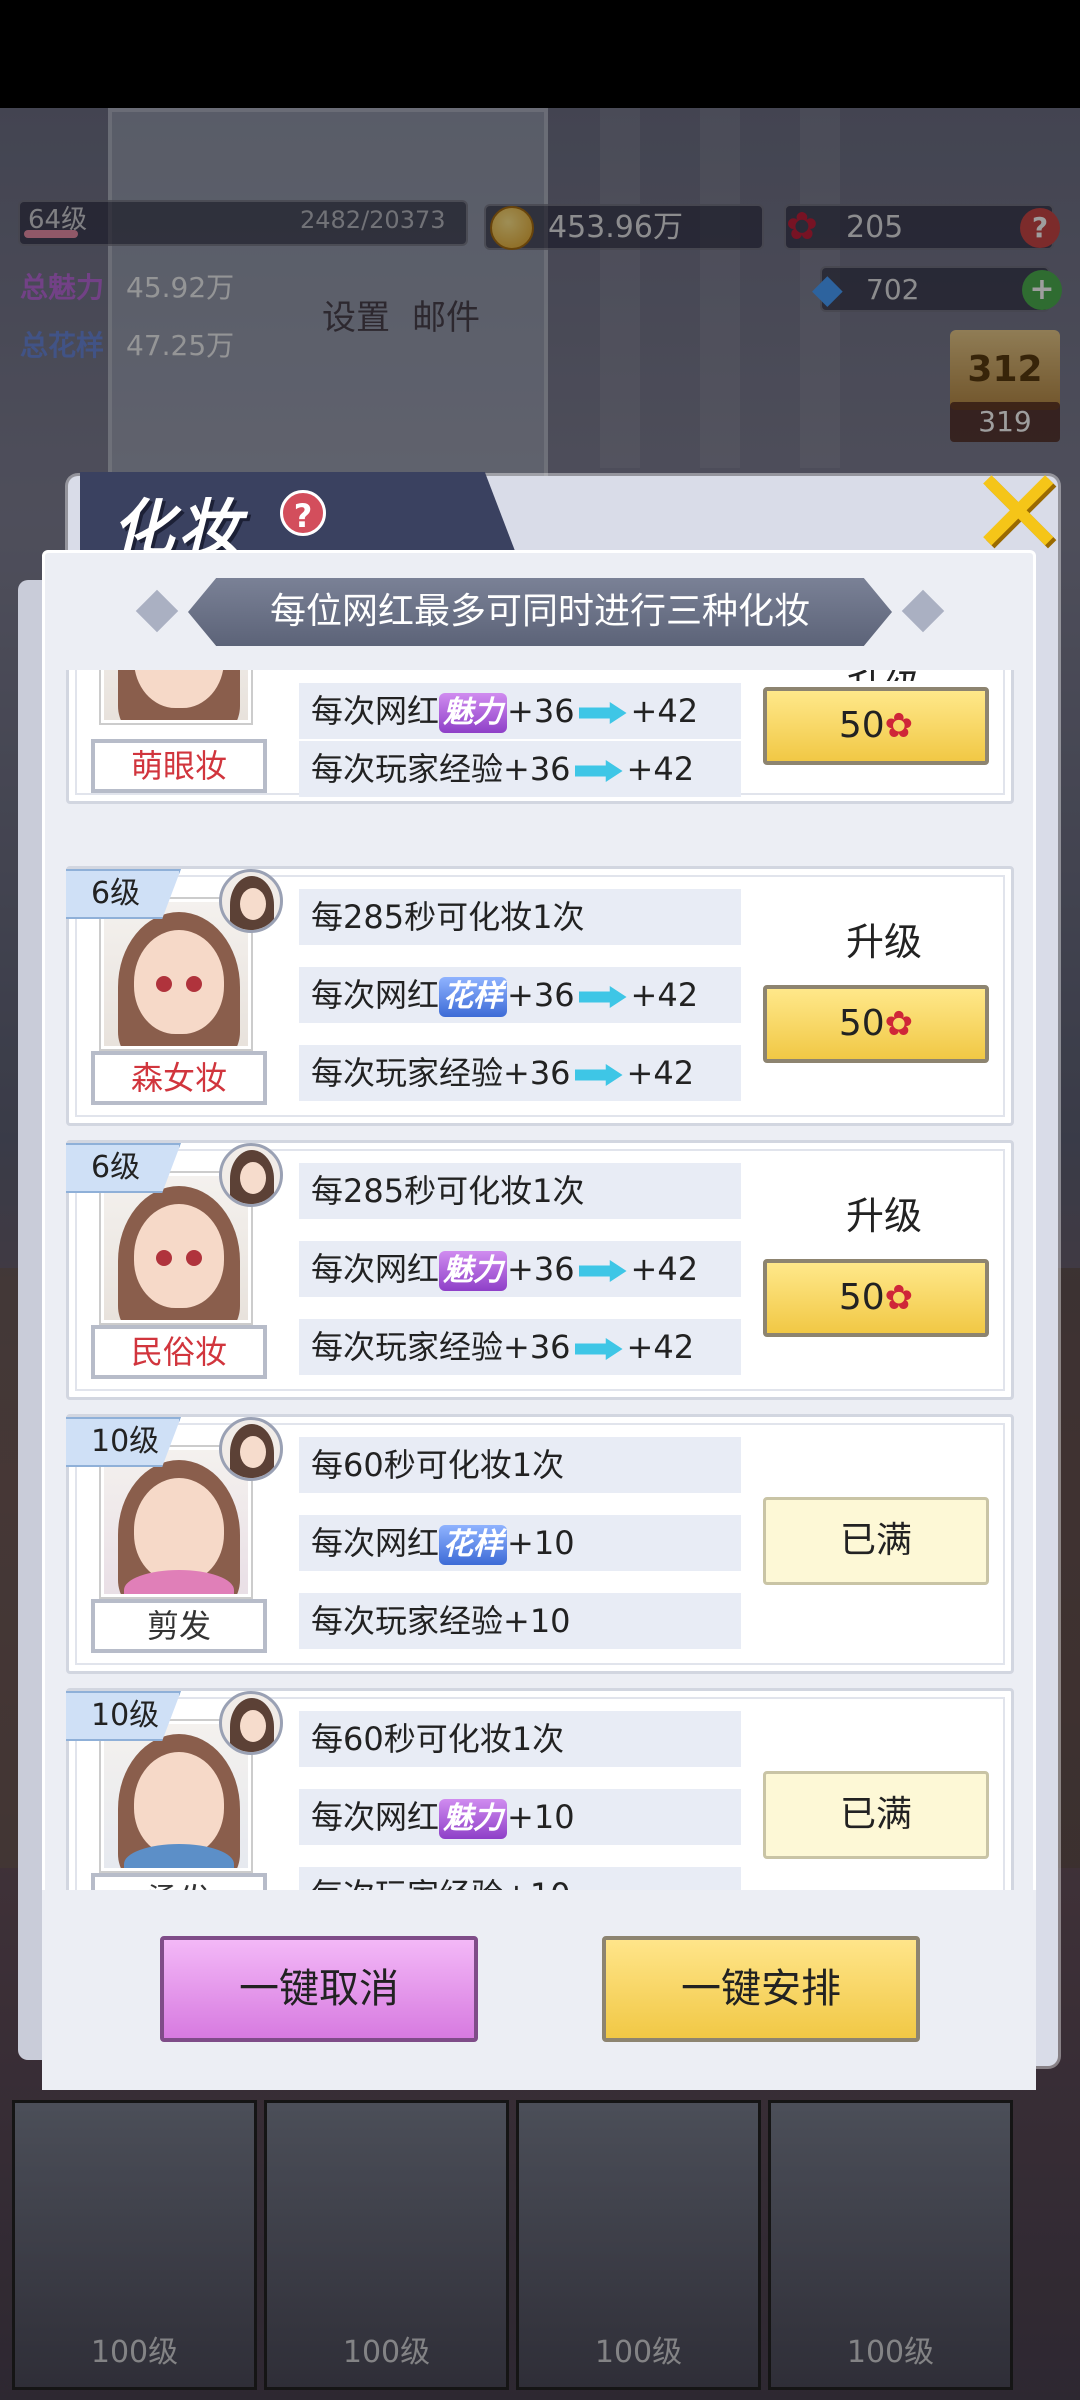 Image resolution: width=1080 pixels, height=2400 pixels. Describe the element at coordinates (319, 1989) in the screenshot. I see `cancel-all-button: 一键取消` at that location.